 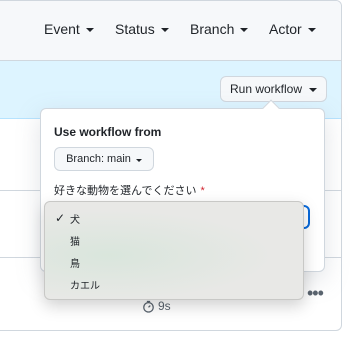 I want to click on filter-status: Status, so click(x=142, y=29).